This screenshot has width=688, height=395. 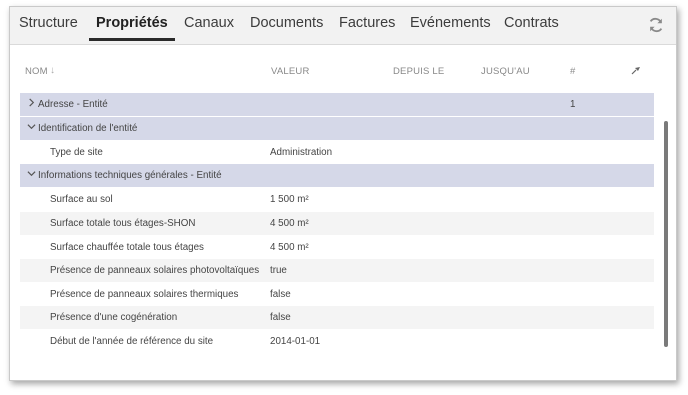 I want to click on group-count: 1, so click(x=573, y=104).